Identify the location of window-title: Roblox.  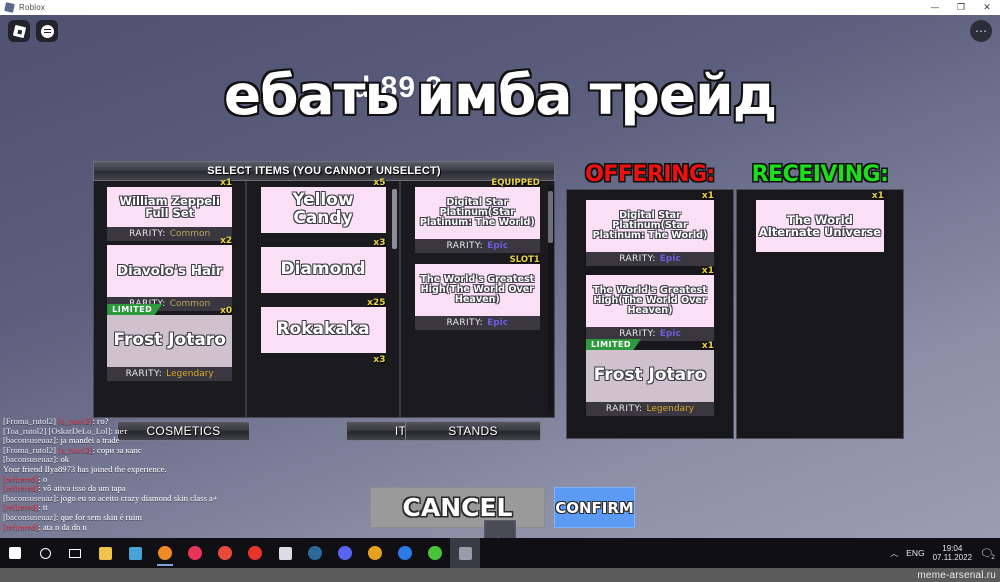
(32, 7).